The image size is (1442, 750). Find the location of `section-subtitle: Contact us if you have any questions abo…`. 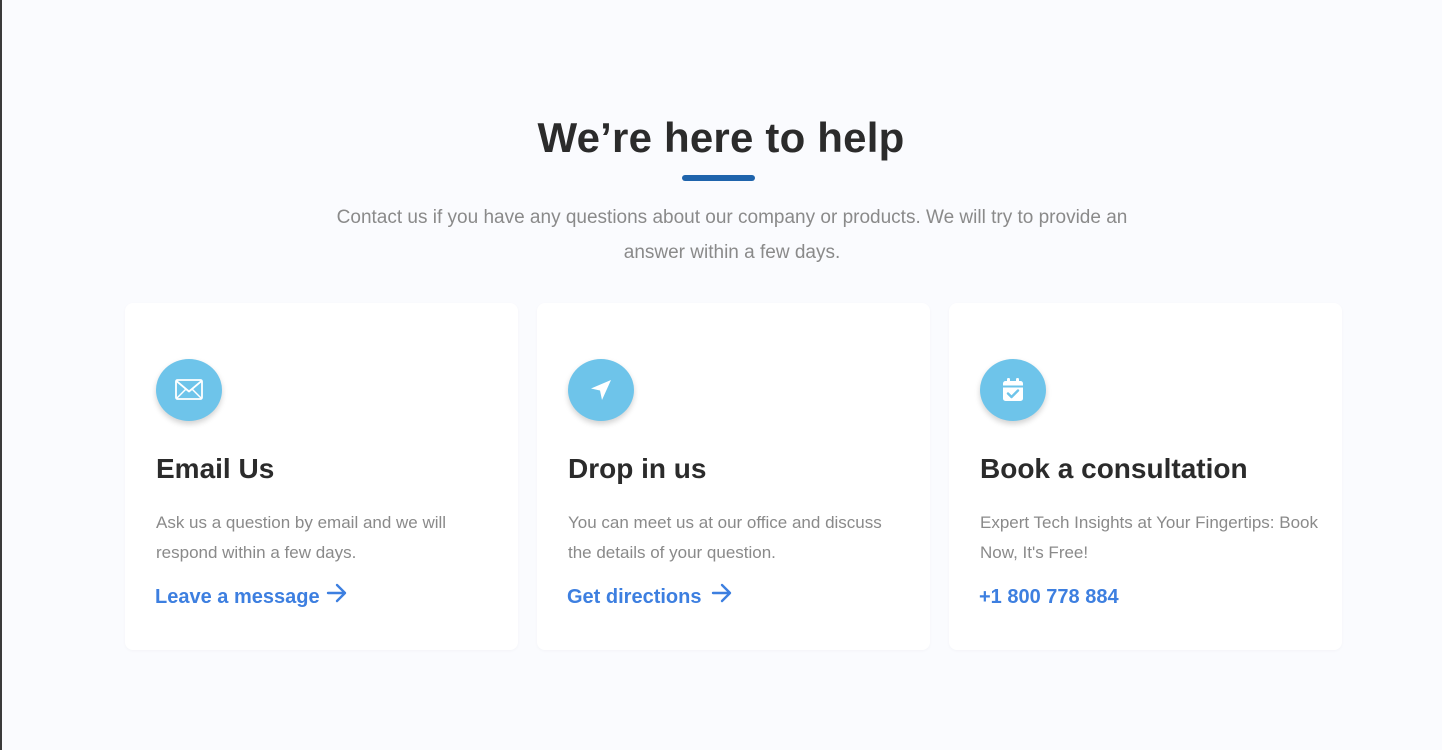

section-subtitle: Contact us if you have any questions abo… is located at coordinates (732, 235).